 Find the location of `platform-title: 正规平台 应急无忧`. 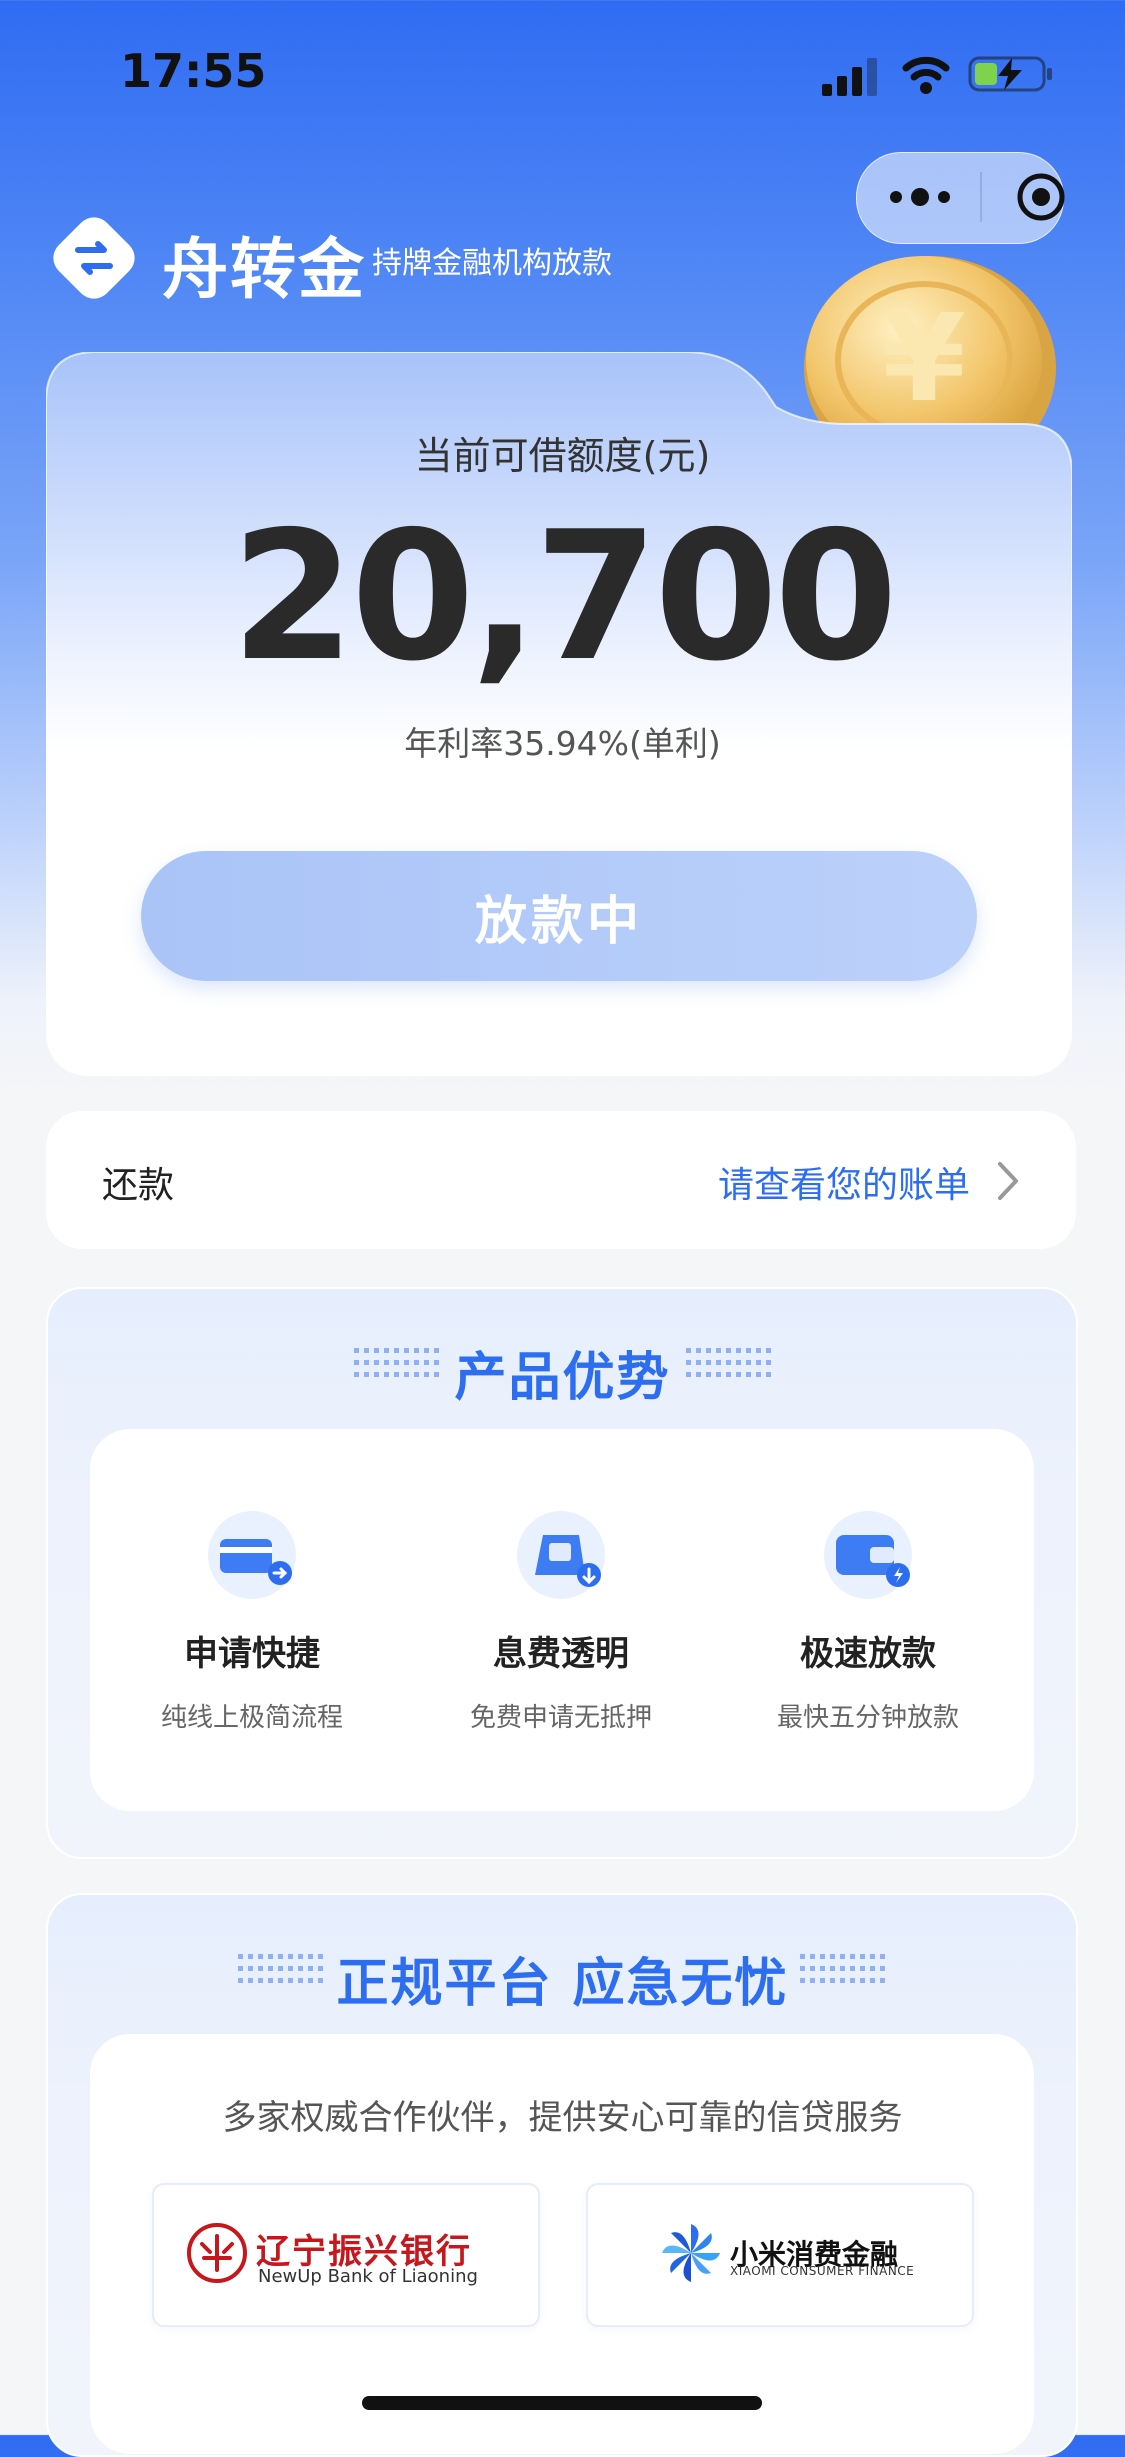

platform-title: 正规平台 应急无忧 is located at coordinates (562, 1984).